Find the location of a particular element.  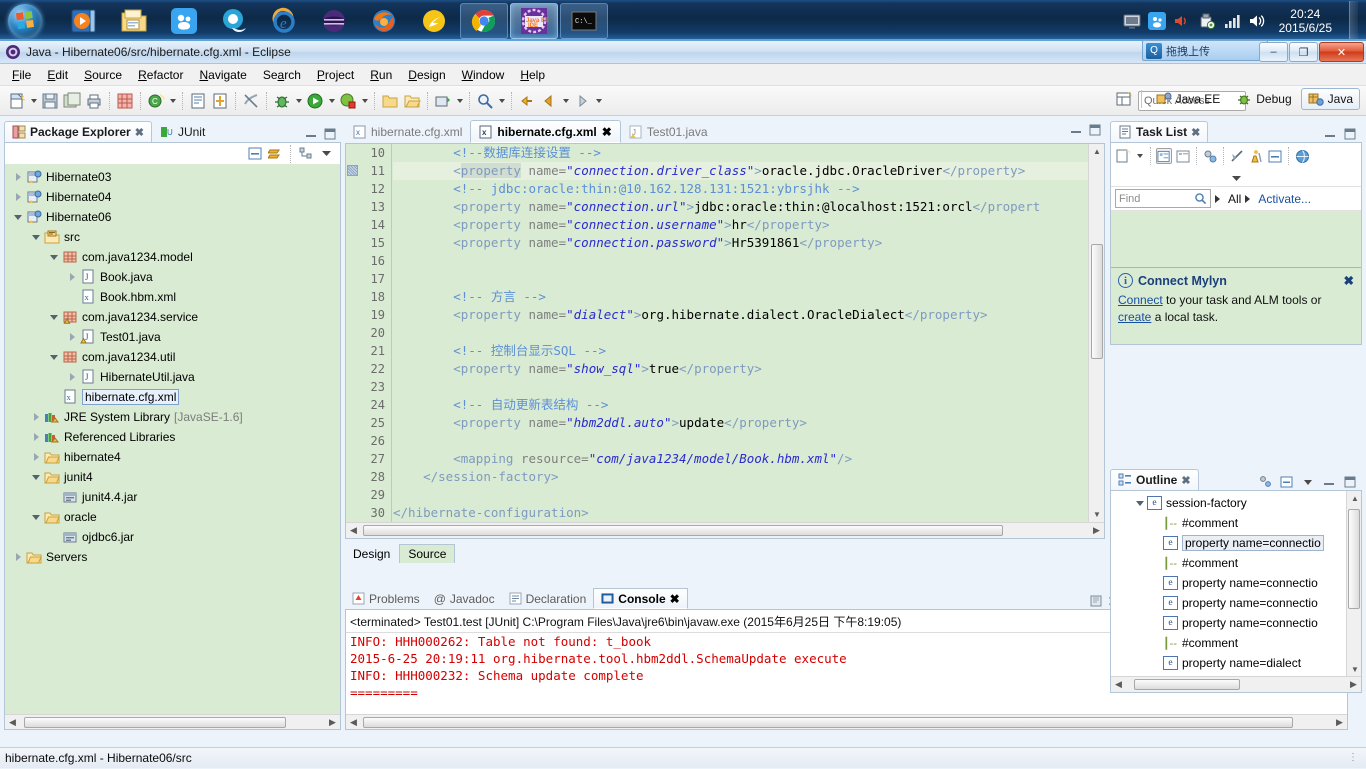

forward-icon is located at coordinates (582, 101).